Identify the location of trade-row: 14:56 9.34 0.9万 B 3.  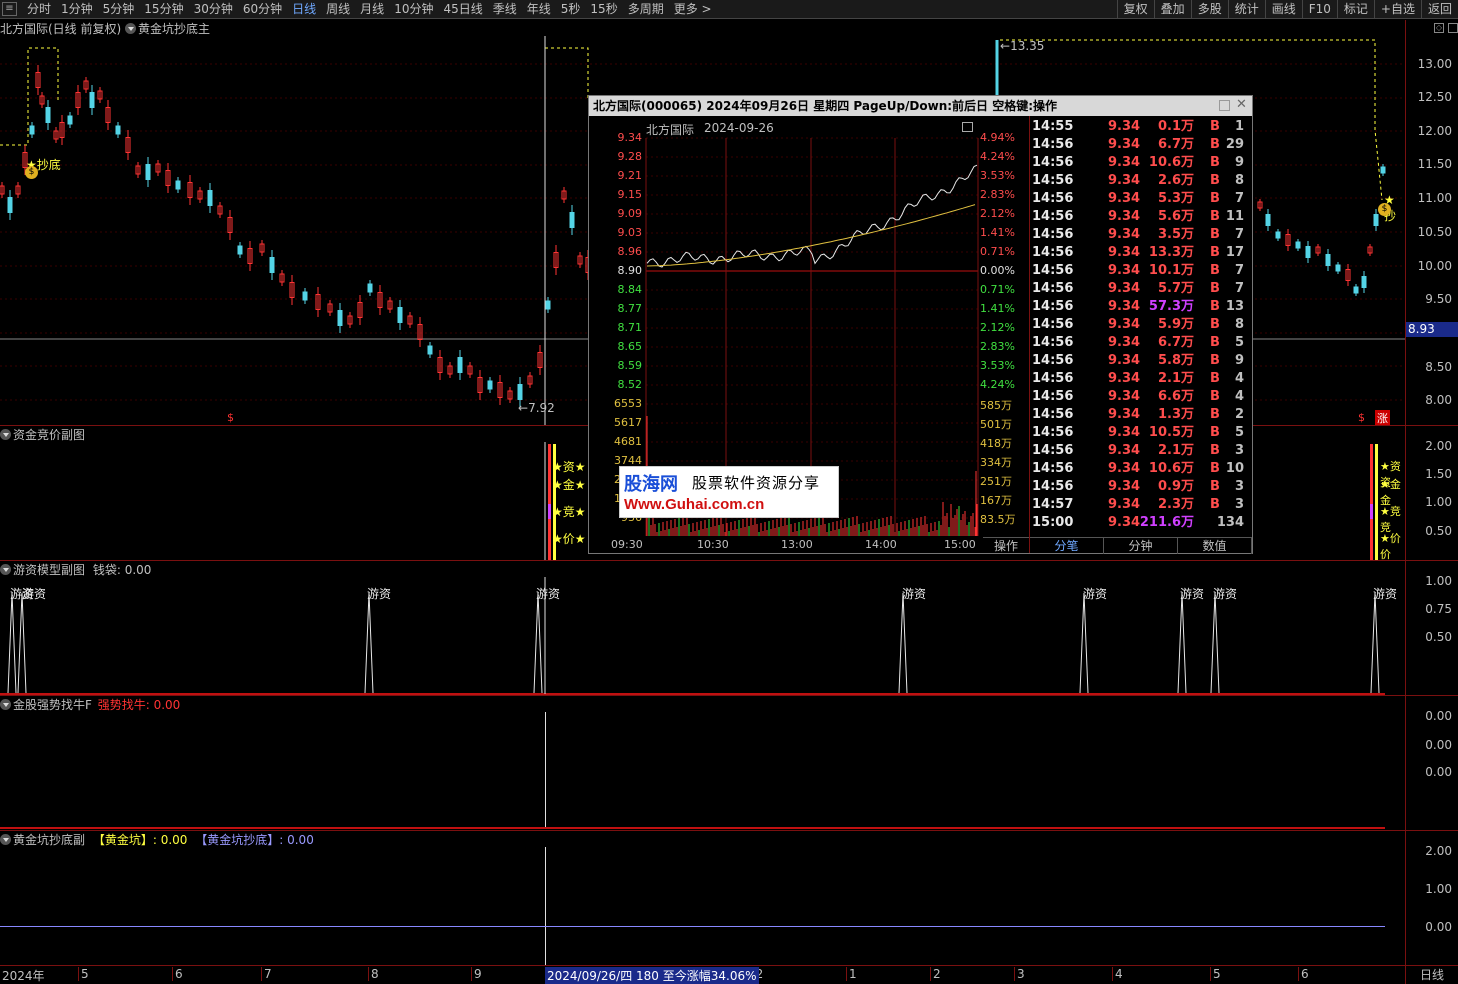
(1141, 487).